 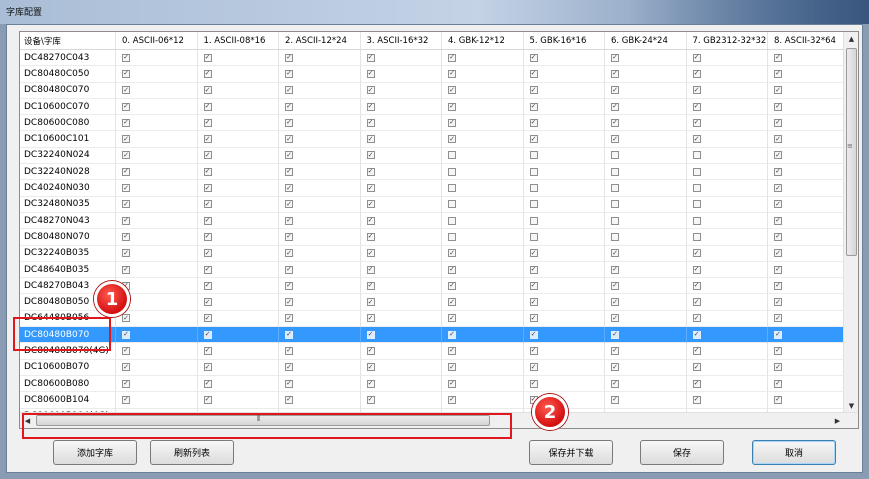 What do you see at coordinates (439, 221) in the screenshot?
I see `table-row: DC48270N043 ✓ ✓ ✓ ✓ ✓` at bounding box center [439, 221].